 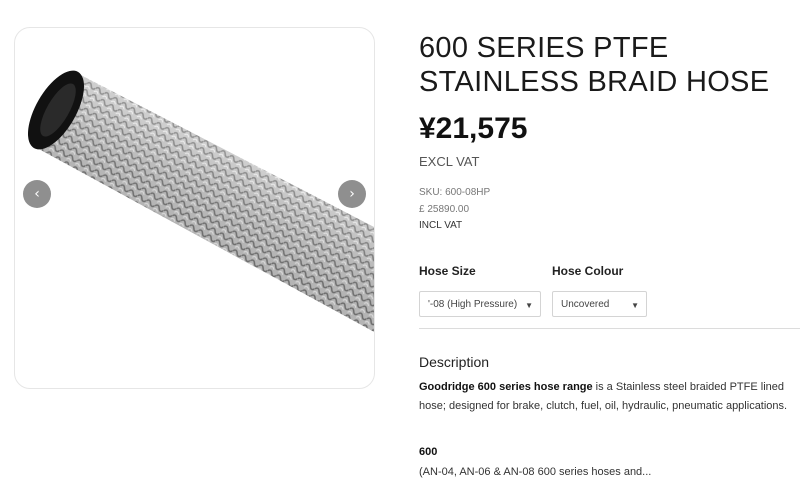 I want to click on hose-colour-select: Uncovered ▼, so click(x=599, y=304).